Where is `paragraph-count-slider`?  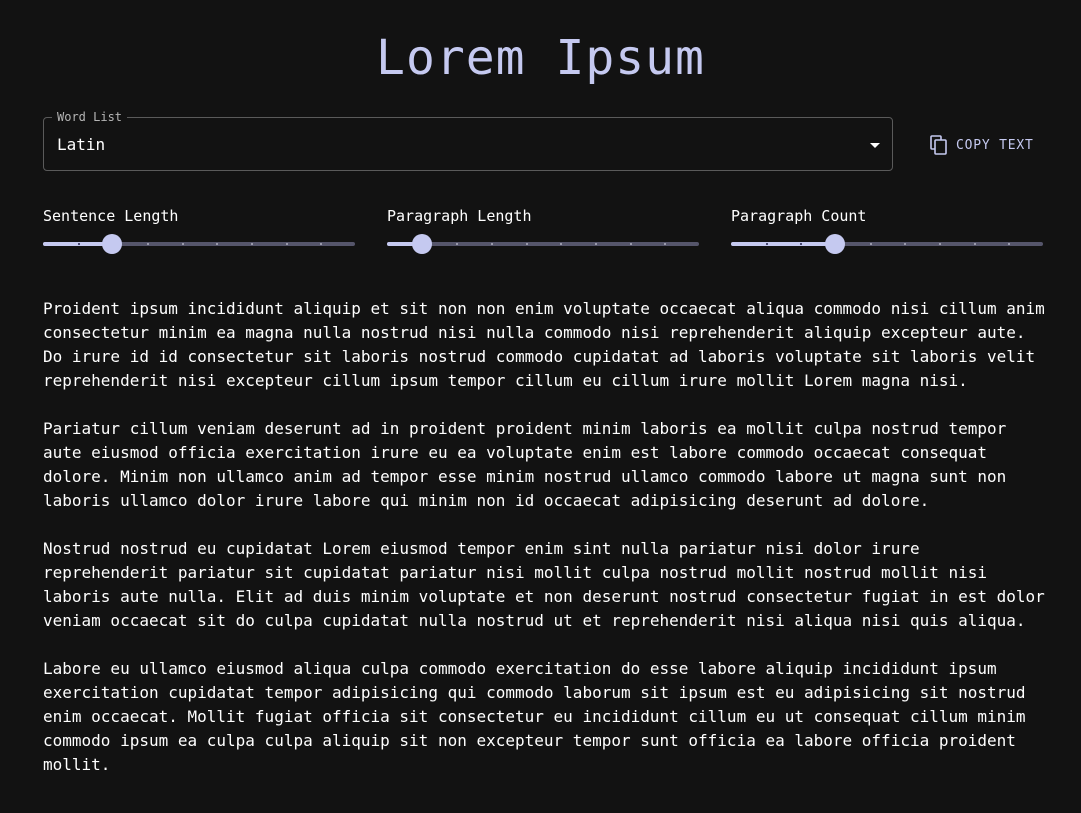
paragraph-count-slider is located at coordinates (887, 244).